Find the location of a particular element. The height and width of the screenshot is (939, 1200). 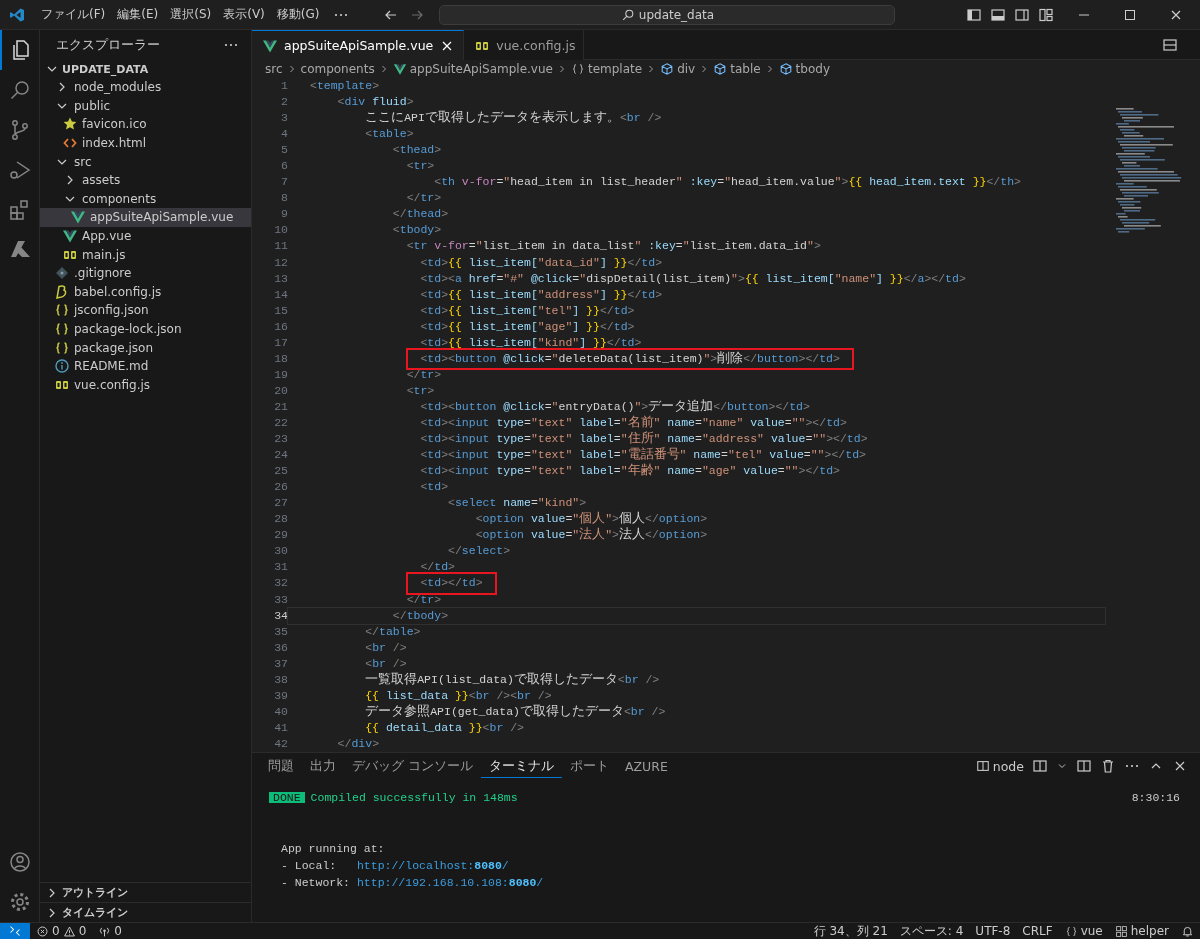

line-number: 21 is located at coordinates (280, 406).